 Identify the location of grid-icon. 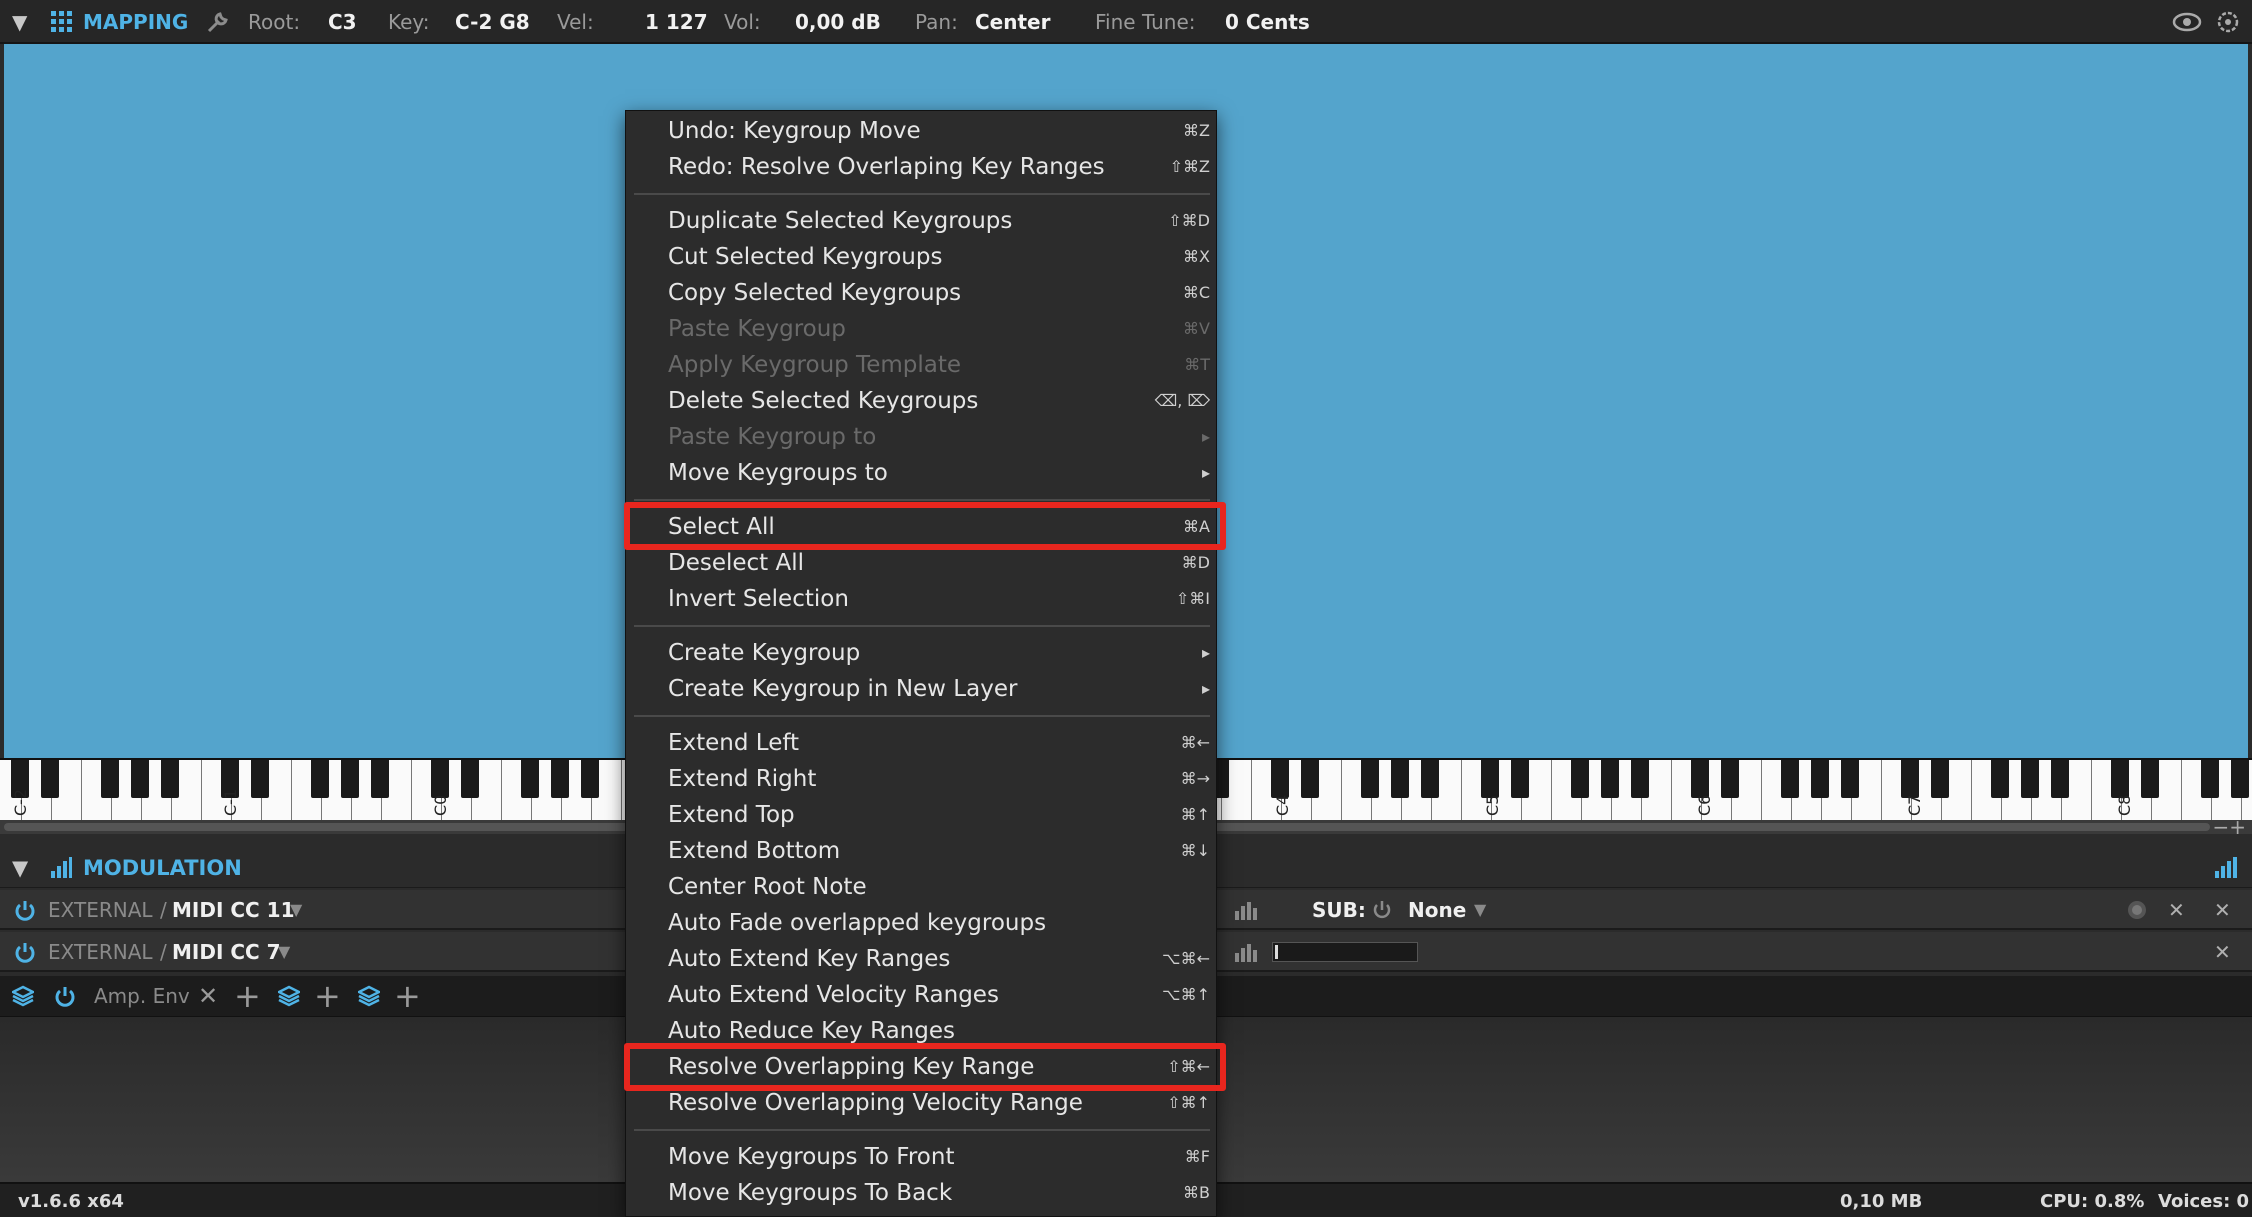
(62, 22).